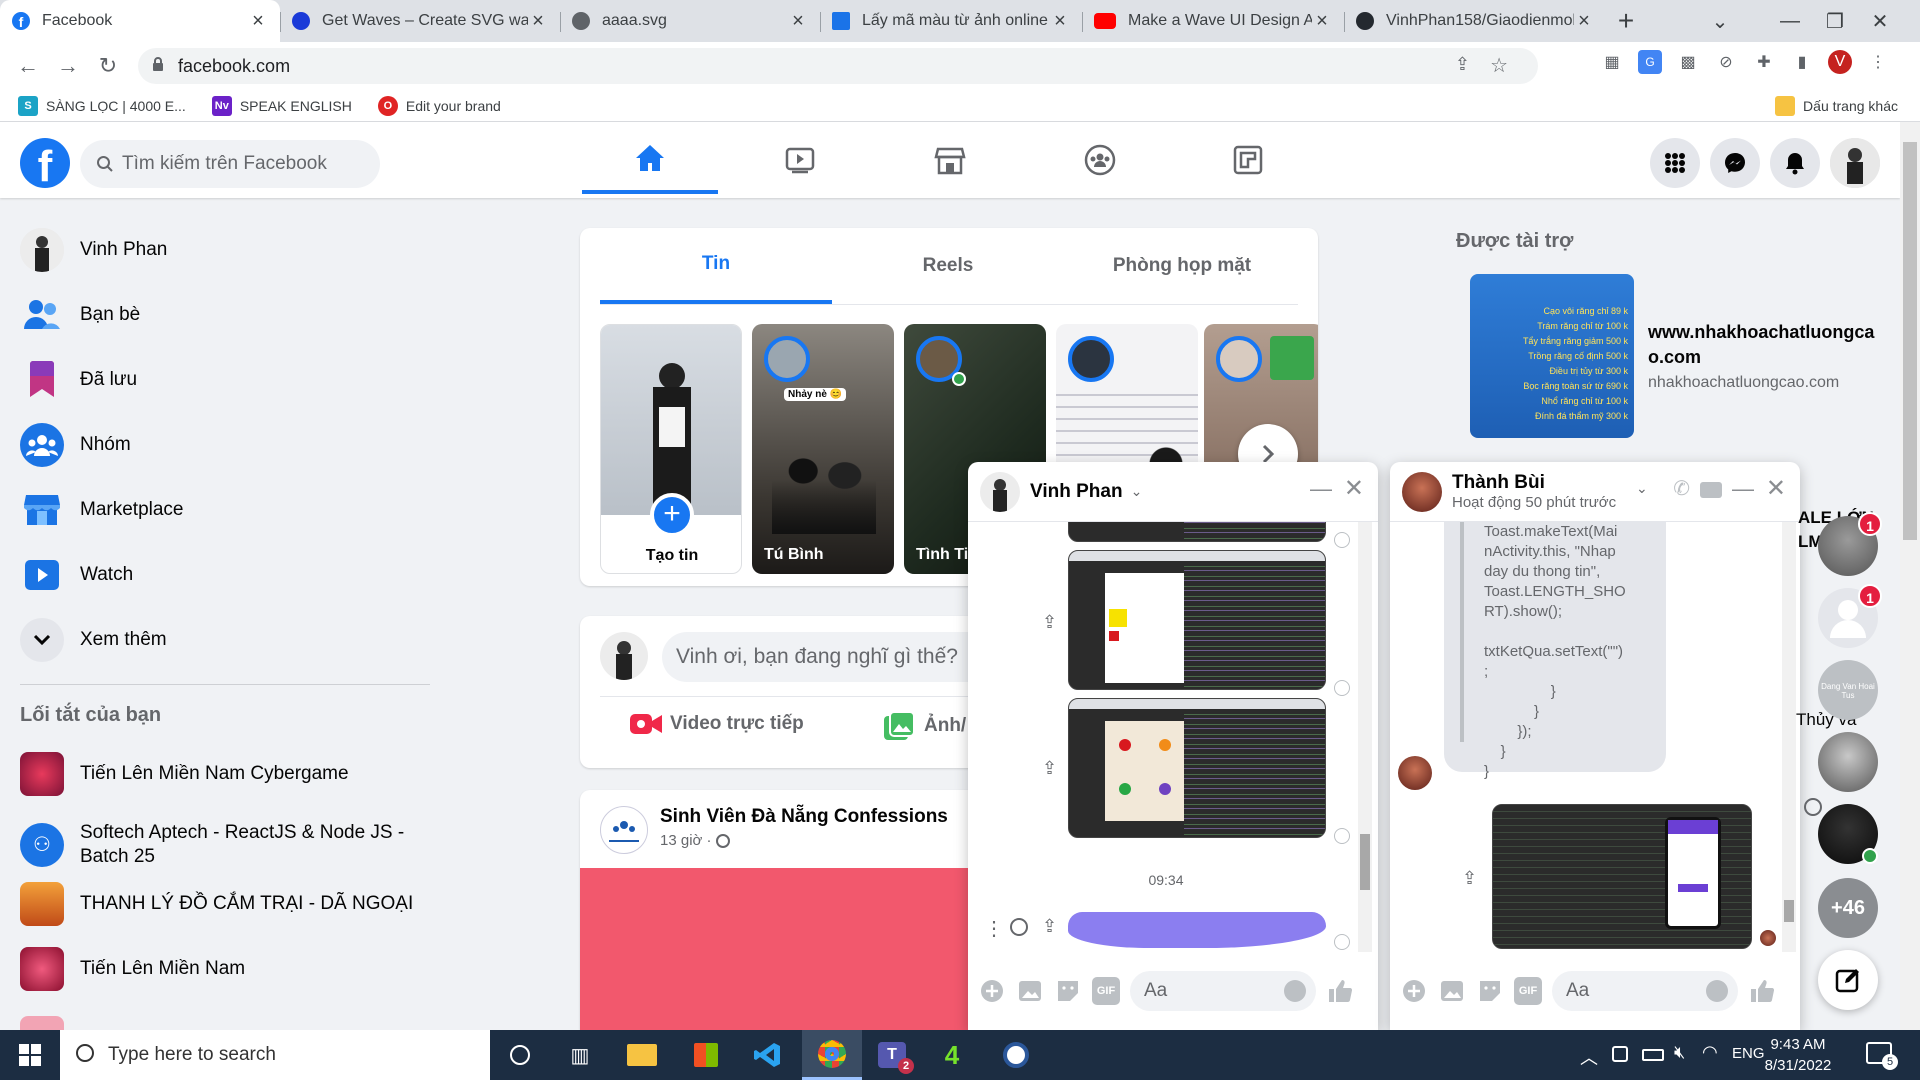 The image size is (1920, 1080). What do you see at coordinates (230, 164) in the screenshot?
I see `facebook-search-input: Tìm kiếm trên Facebook` at bounding box center [230, 164].